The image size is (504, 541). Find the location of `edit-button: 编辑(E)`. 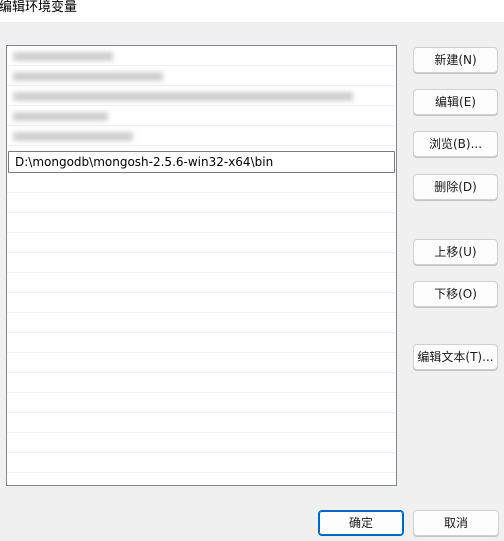

edit-button: 编辑(E) is located at coordinates (455, 102).